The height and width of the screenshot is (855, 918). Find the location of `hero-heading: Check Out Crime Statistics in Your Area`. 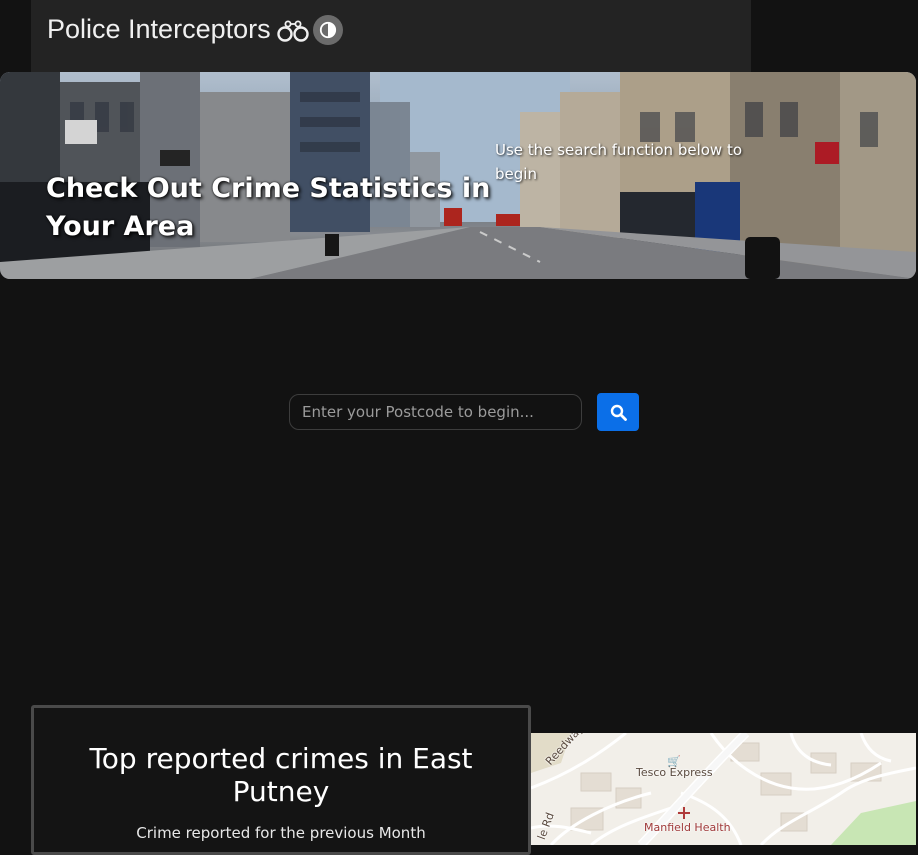

hero-heading: Check Out Crime Statistics in Your Area is located at coordinates (268, 207).